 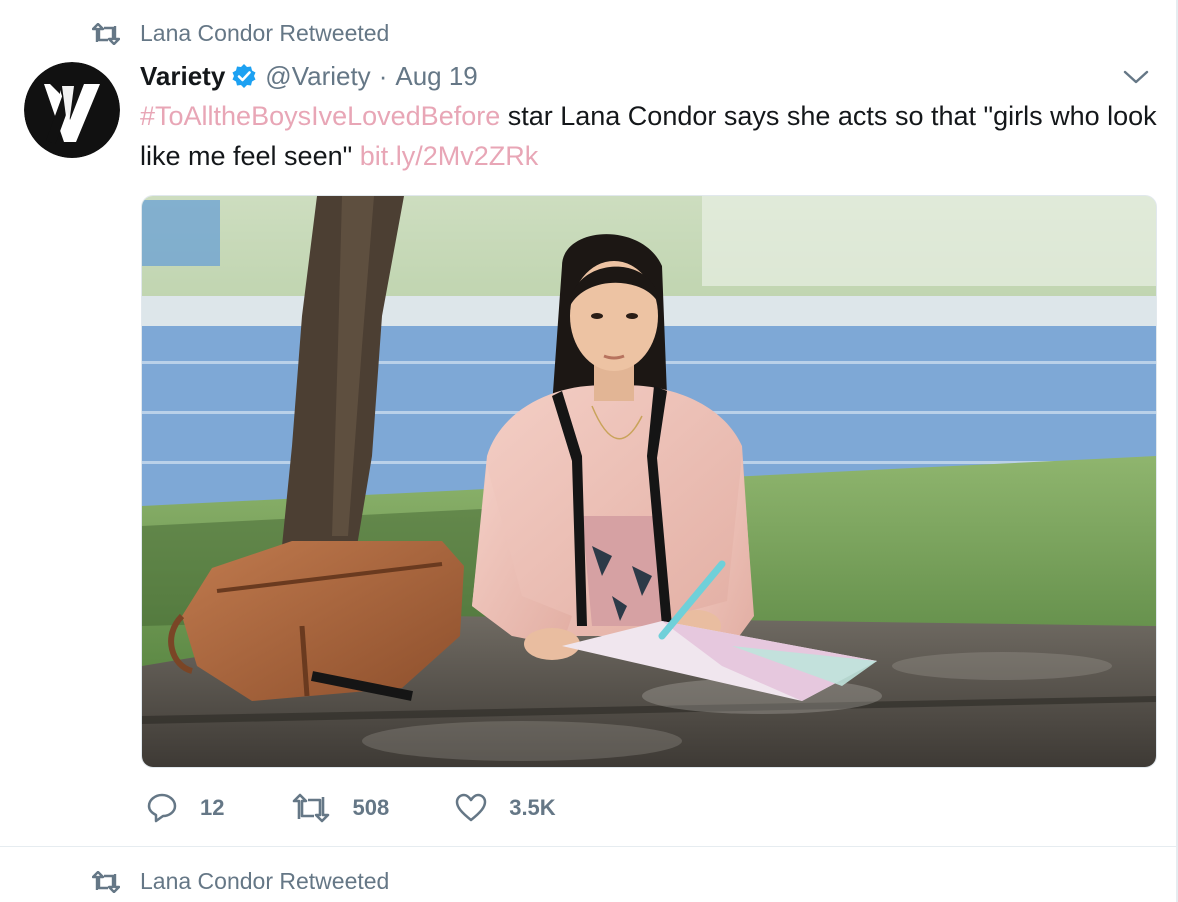 What do you see at coordinates (162, 808) in the screenshot?
I see `reply-icon` at bounding box center [162, 808].